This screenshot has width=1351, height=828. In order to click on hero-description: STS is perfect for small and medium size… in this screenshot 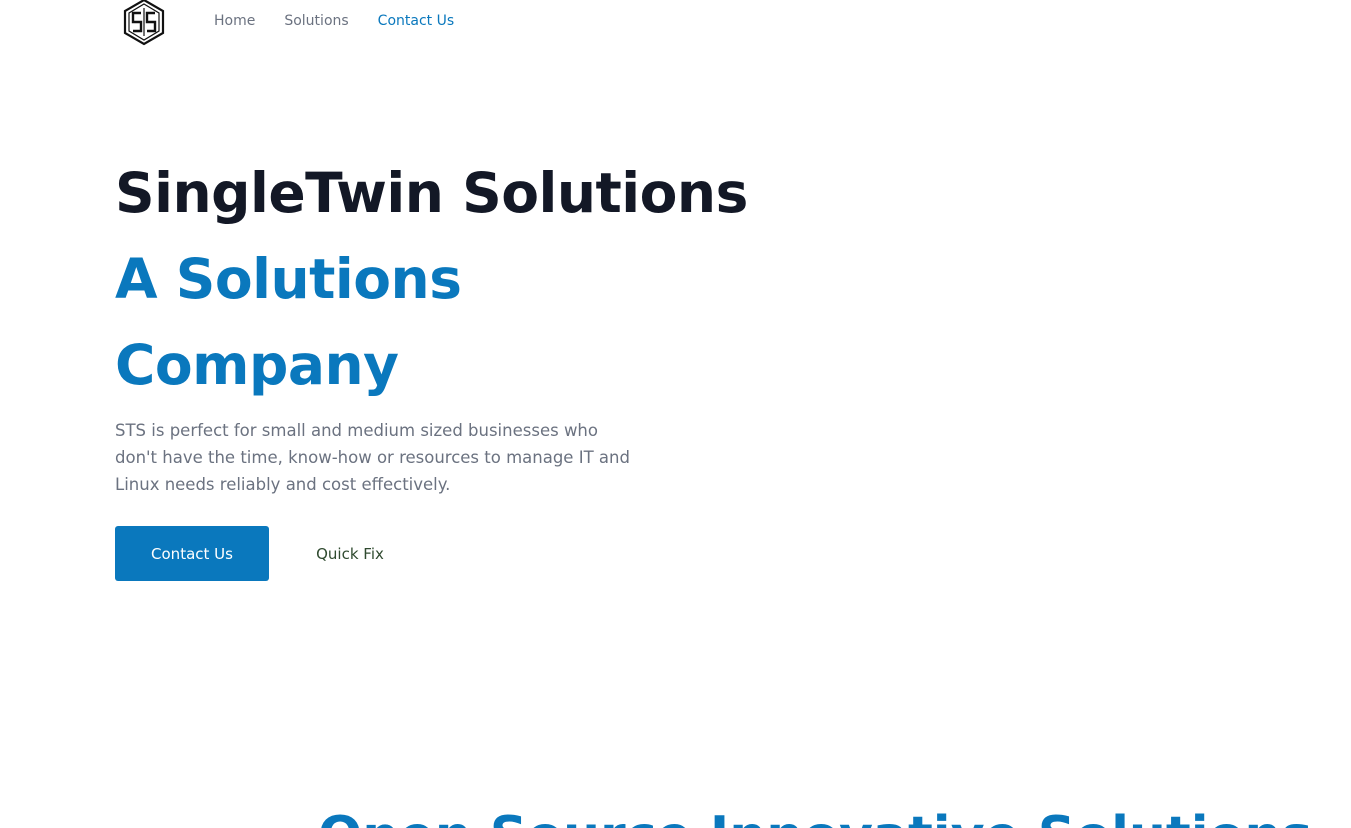, I will do `click(372, 457)`.